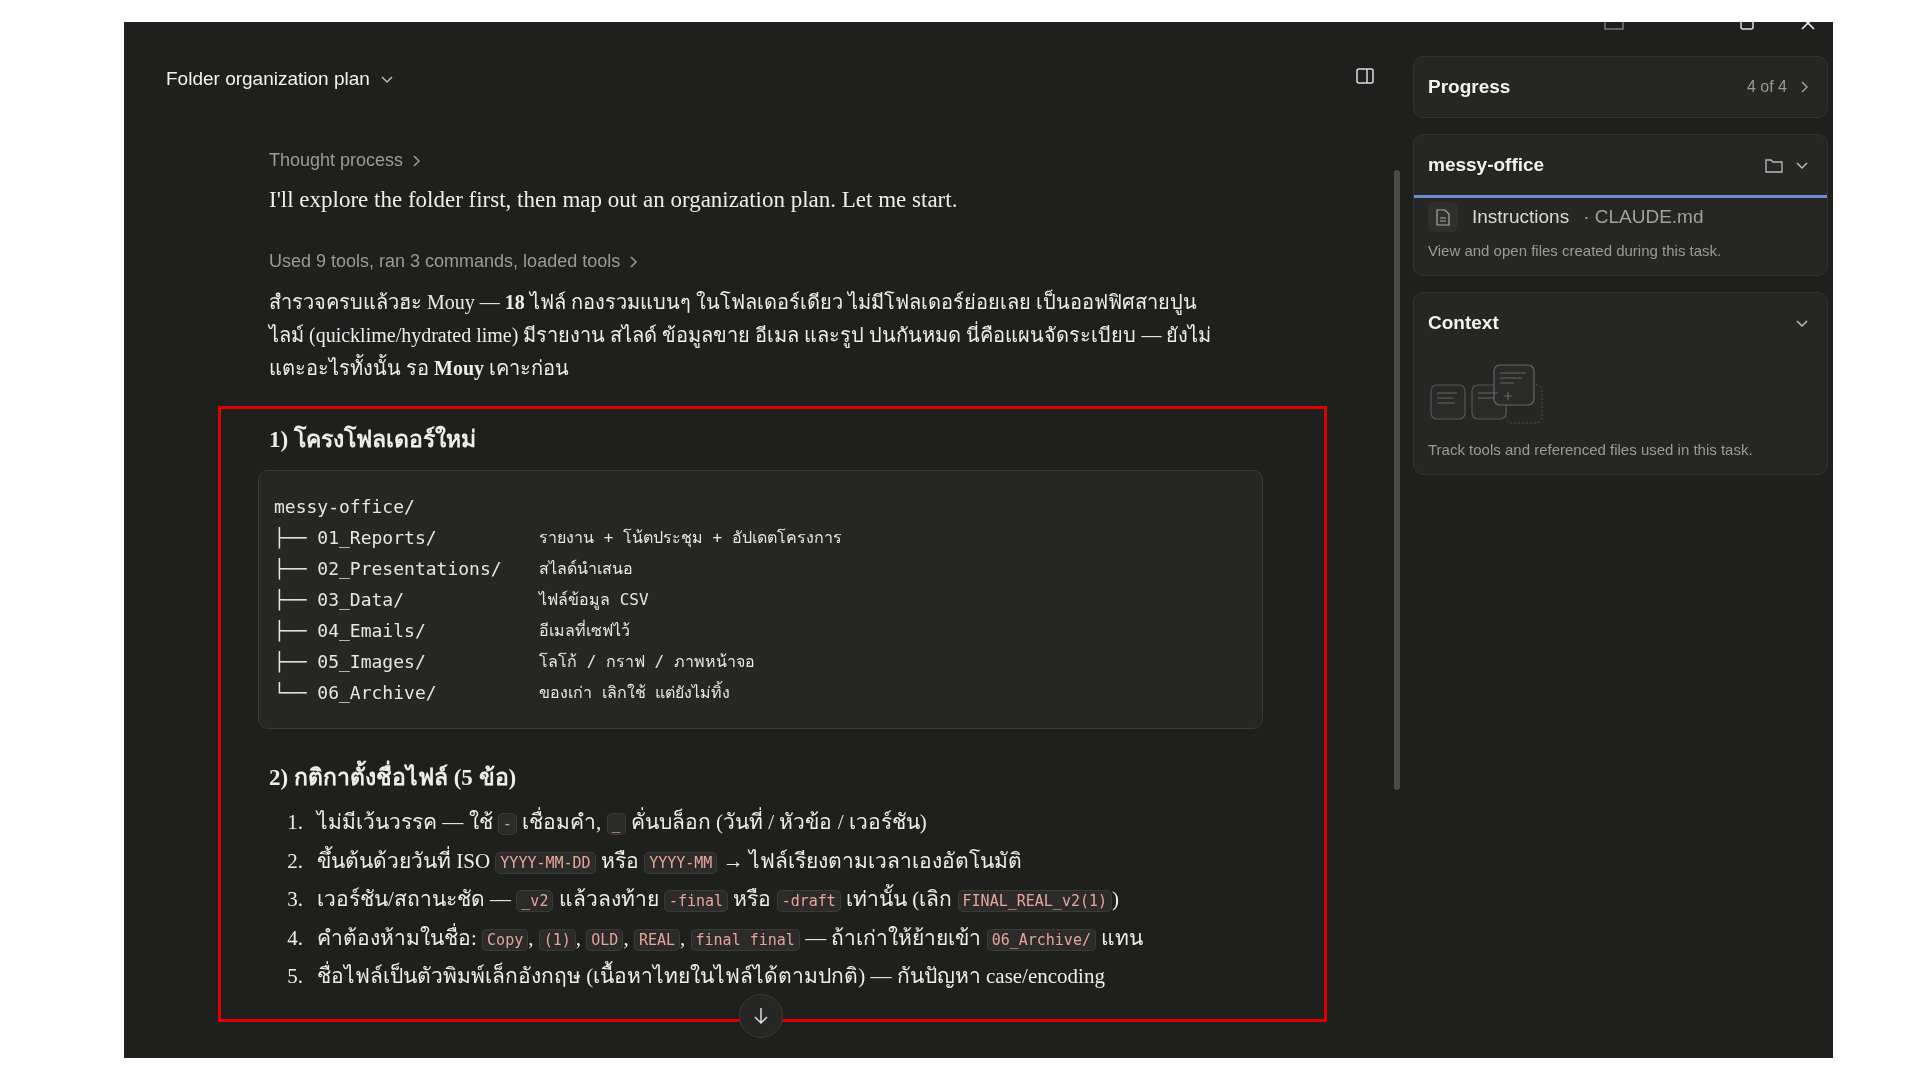 Image resolution: width=1920 pixels, height=1080 pixels. Describe the element at coordinates (1643, 217) in the screenshot. I see `file-name: · CLAUDE.md` at that location.